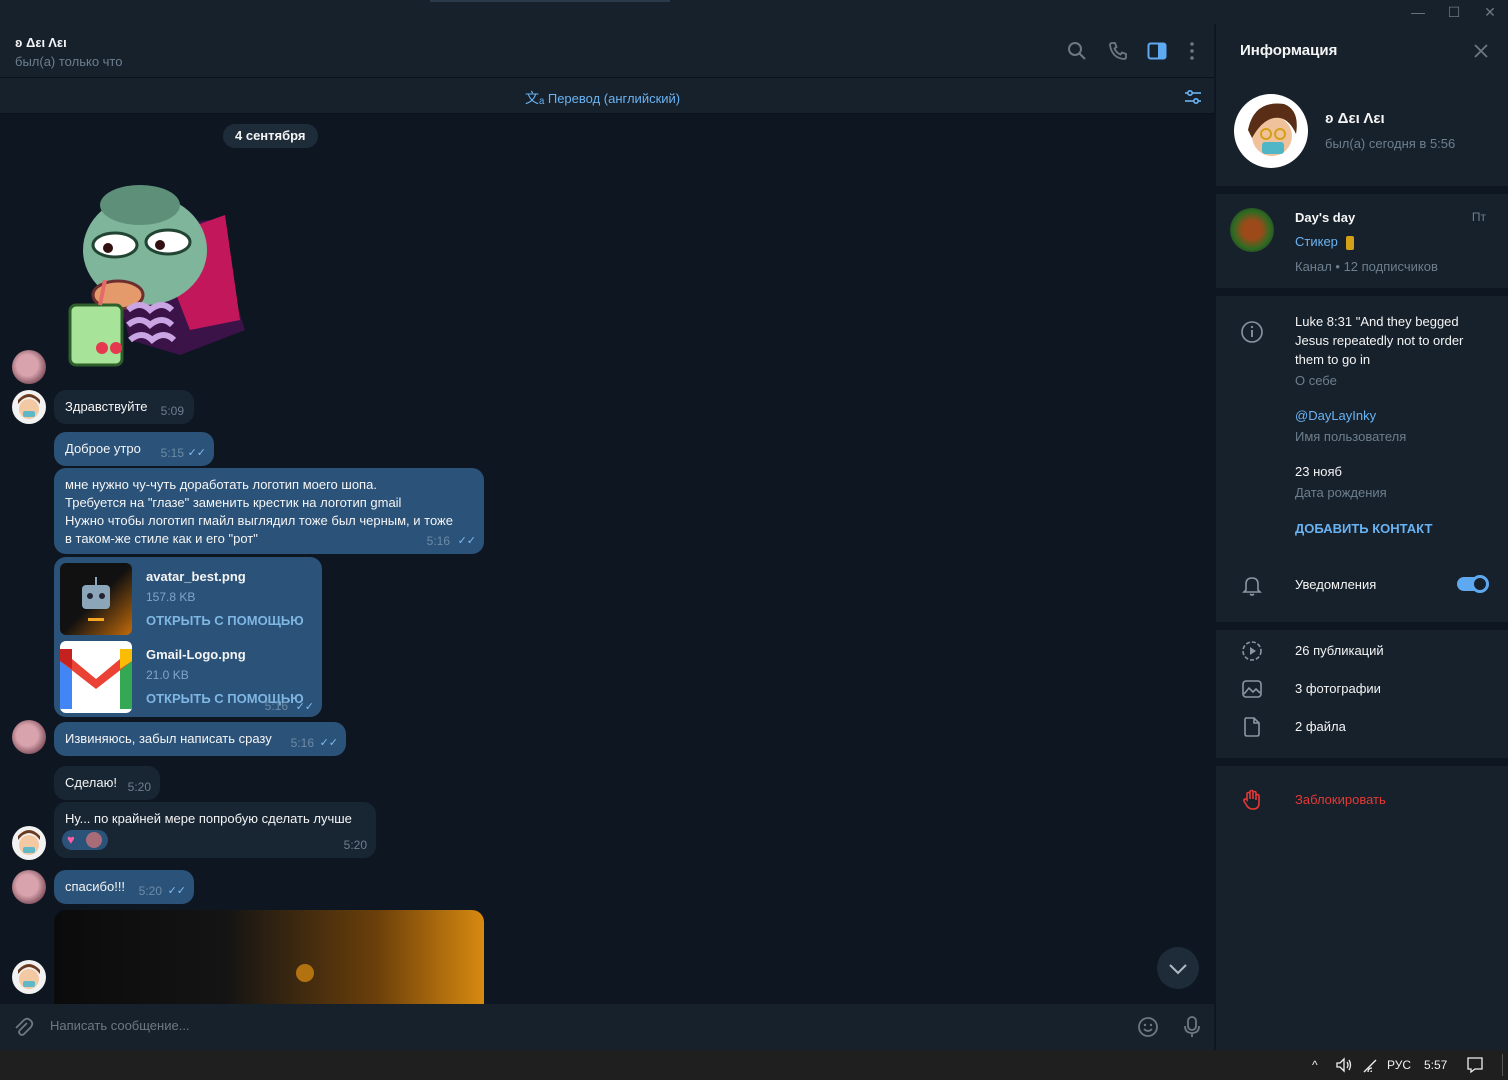 The image size is (1508, 1080). I want to click on bio-label: О себе, so click(1316, 380).